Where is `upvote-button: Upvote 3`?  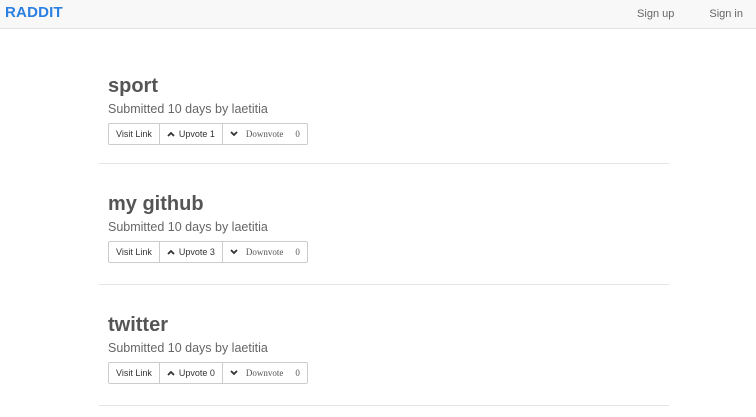
upvote-button: Upvote 3 is located at coordinates (191, 252).